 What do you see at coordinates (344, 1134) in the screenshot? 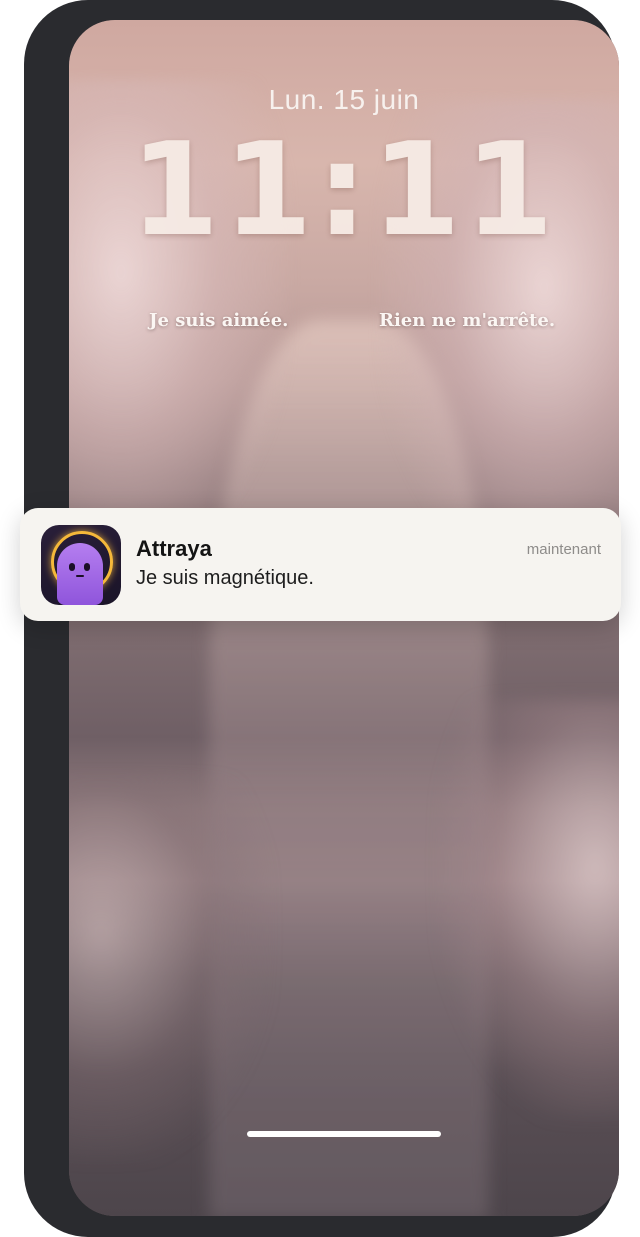
I see `home-indicator` at bounding box center [344, 1134].